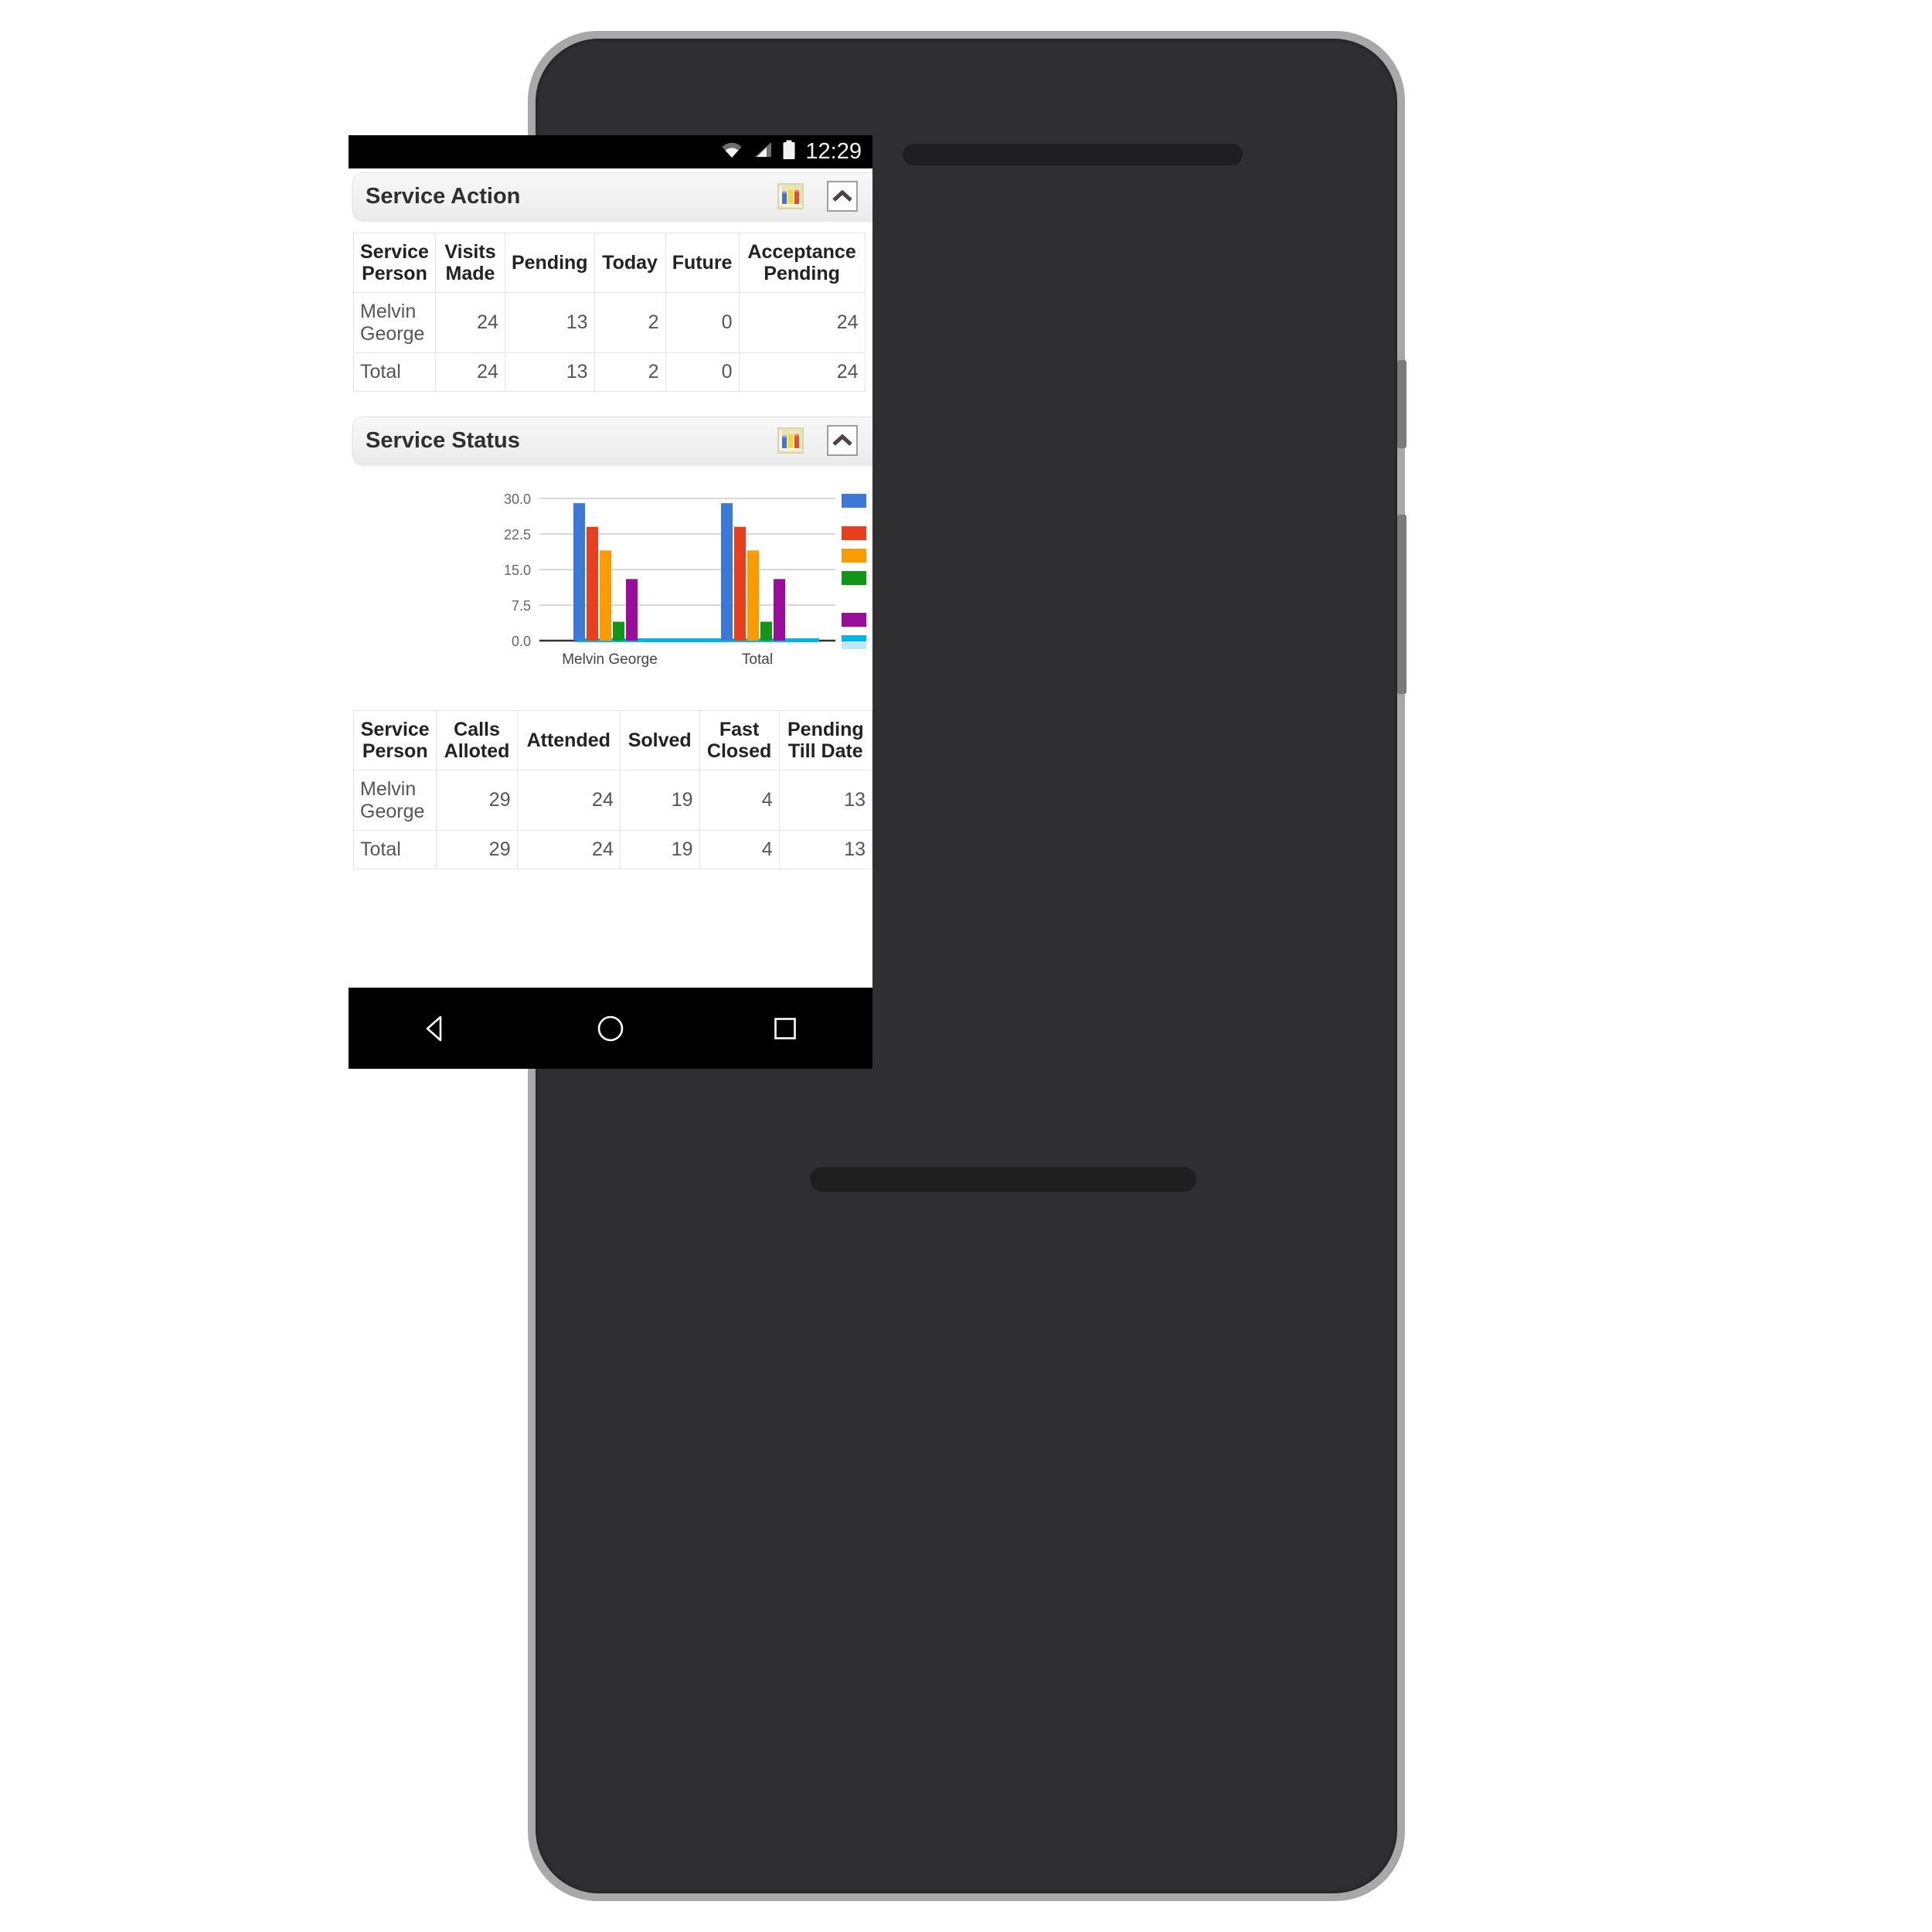 Image resolution: width=1932 pixels, height=1932 pixels. What do you see at coordinates (825, 740) in the screenshot?
I see `col-pending-till-date: Pending Till Date` at bounding box center [825, 740].